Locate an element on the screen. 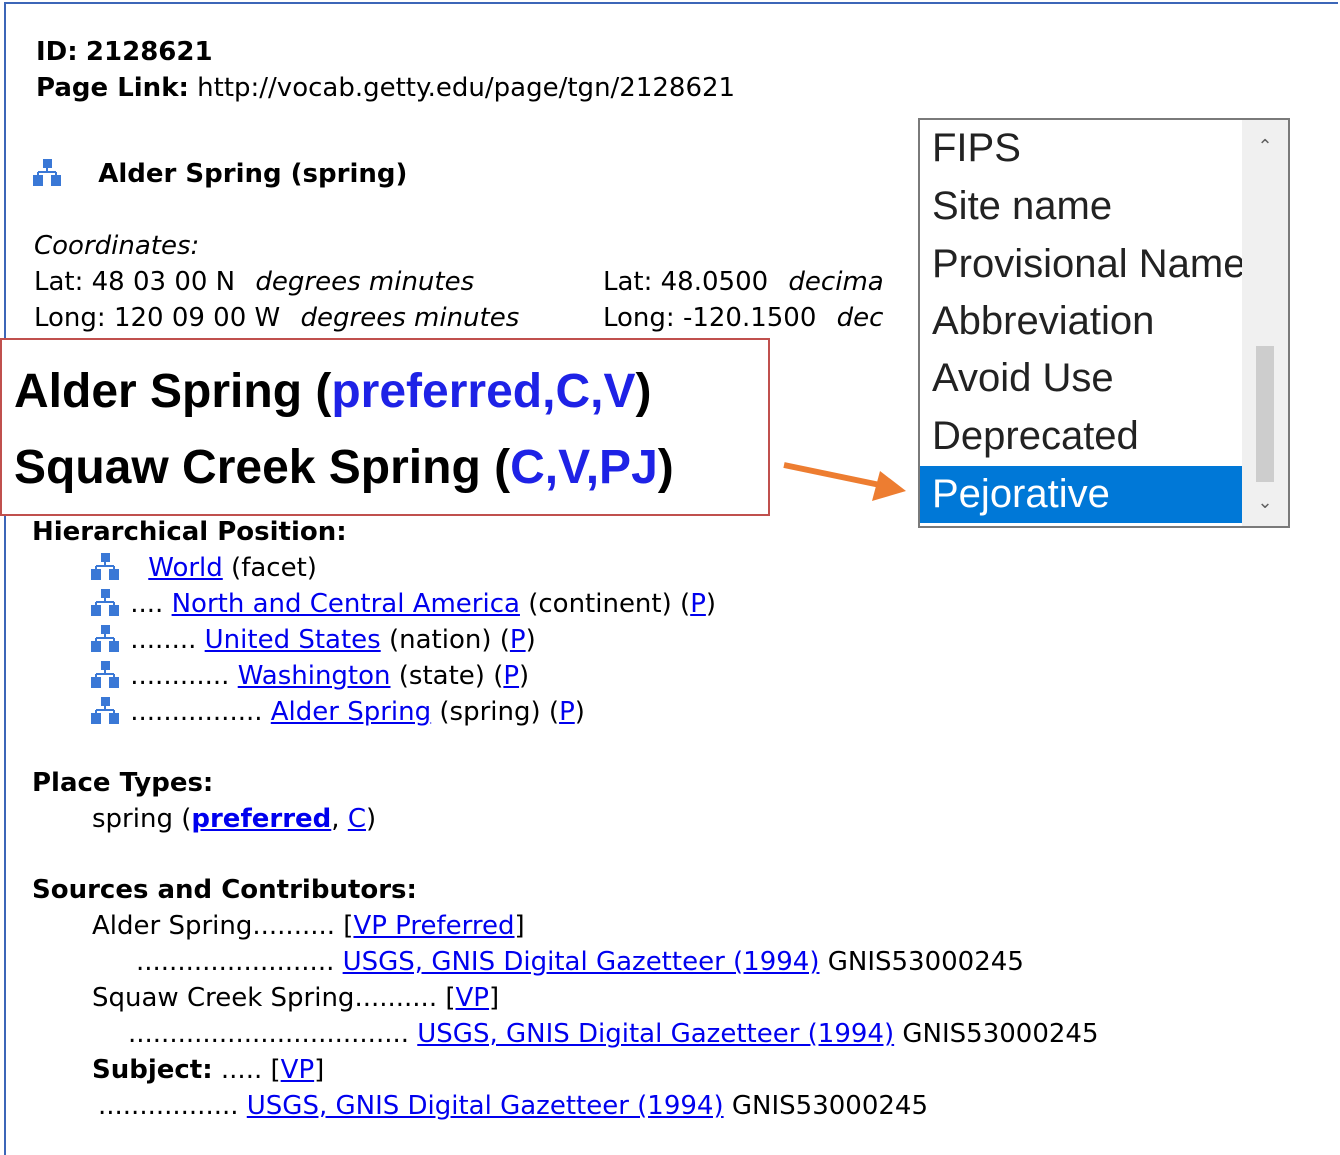 The height and width of the screenshot is (1155, 1340). dropdown-option-selected: Pejorative is located at coordinates (1081, 494).